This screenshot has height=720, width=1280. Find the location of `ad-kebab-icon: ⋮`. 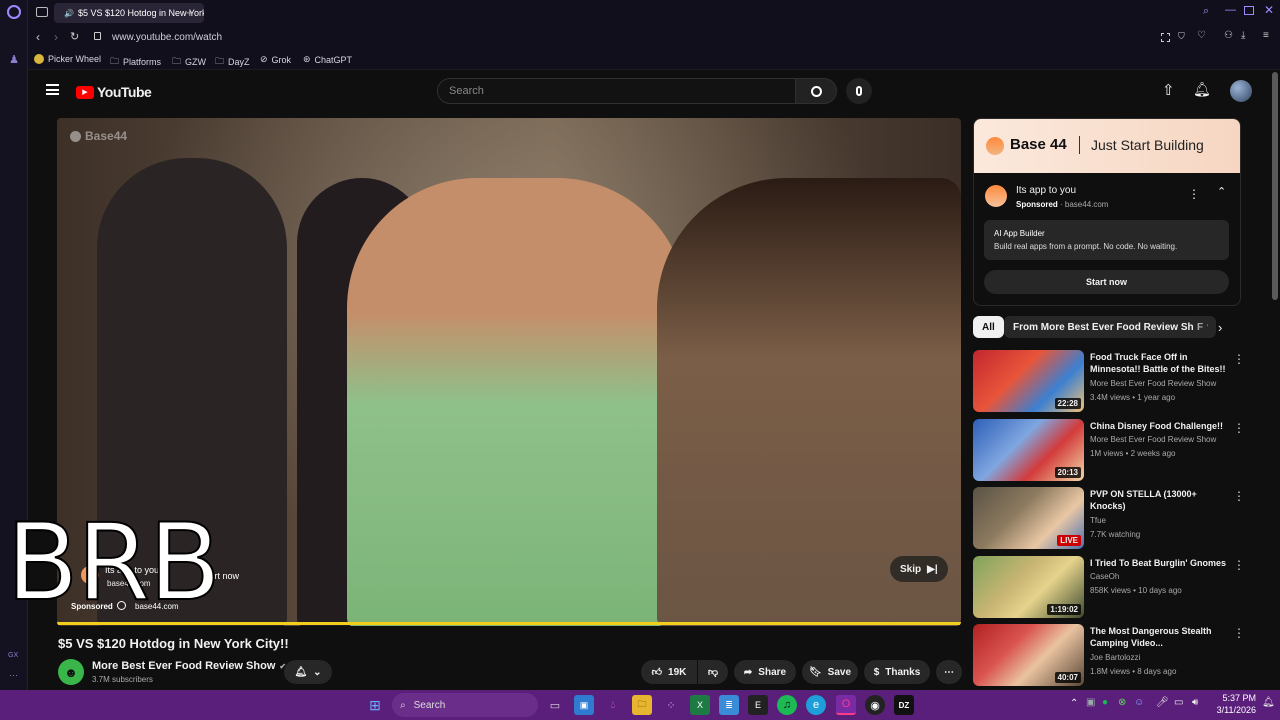

ad-kebab-icon: ⋮ is located at coordinates (1194, 194).